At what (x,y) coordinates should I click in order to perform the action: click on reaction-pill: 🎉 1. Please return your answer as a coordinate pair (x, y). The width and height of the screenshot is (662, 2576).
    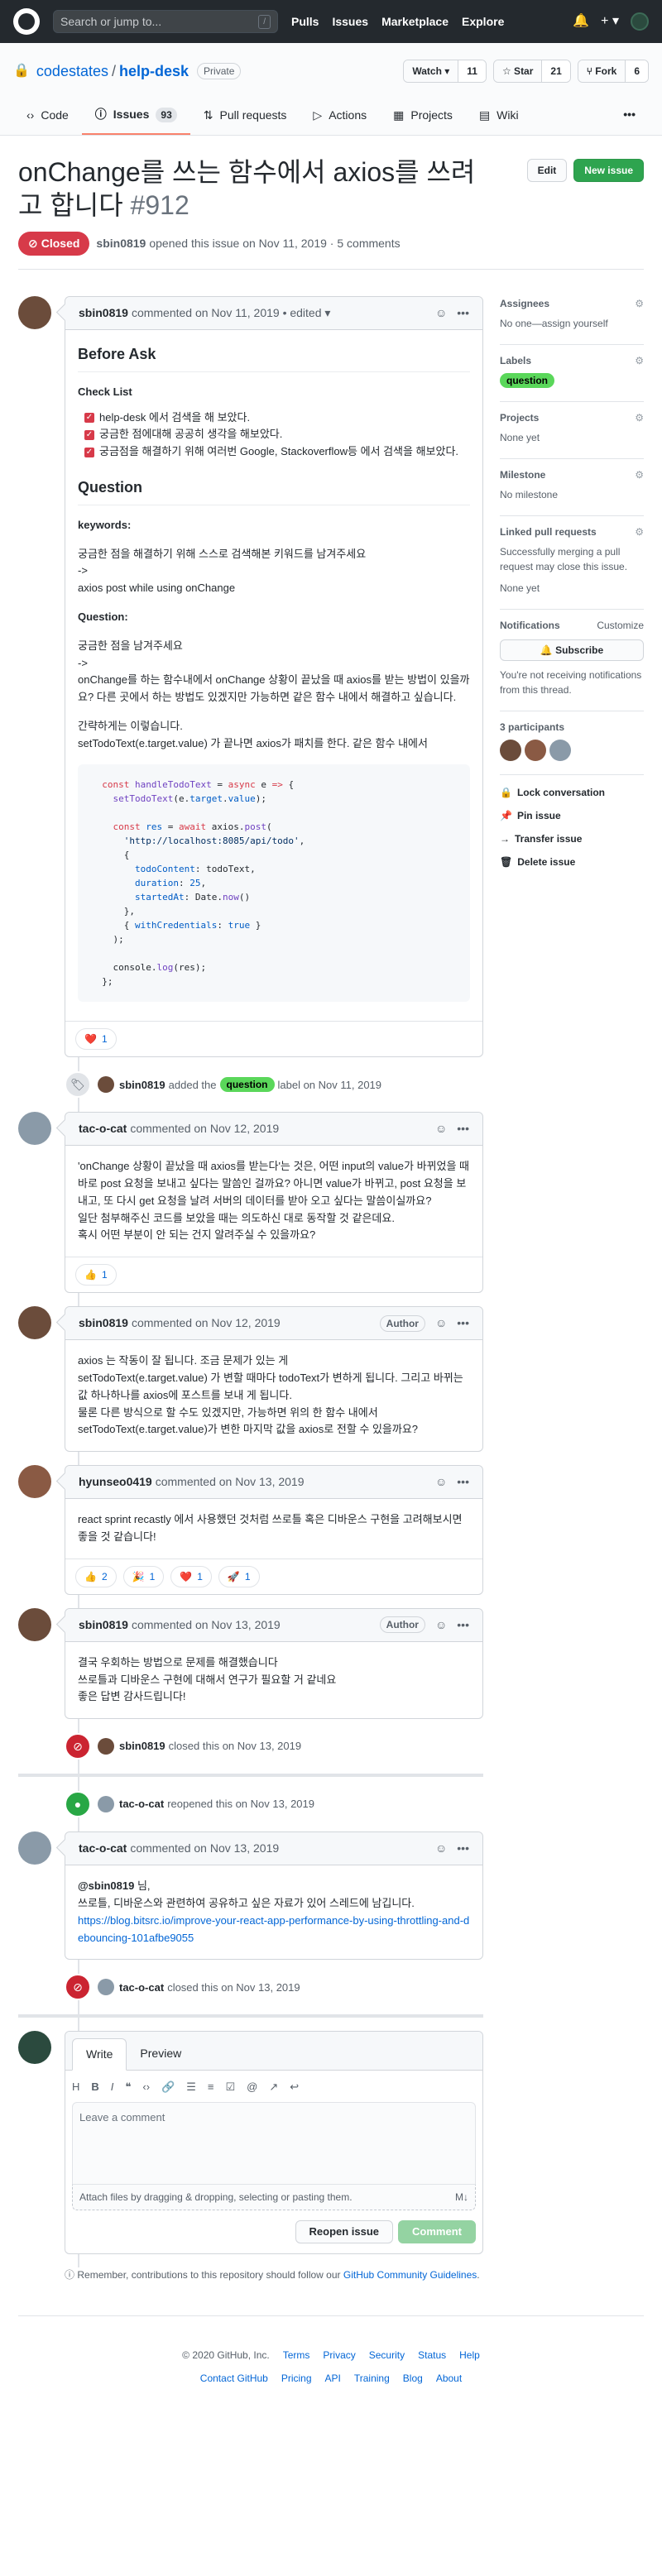
    Looking at the image, I should click on (143, 1576).